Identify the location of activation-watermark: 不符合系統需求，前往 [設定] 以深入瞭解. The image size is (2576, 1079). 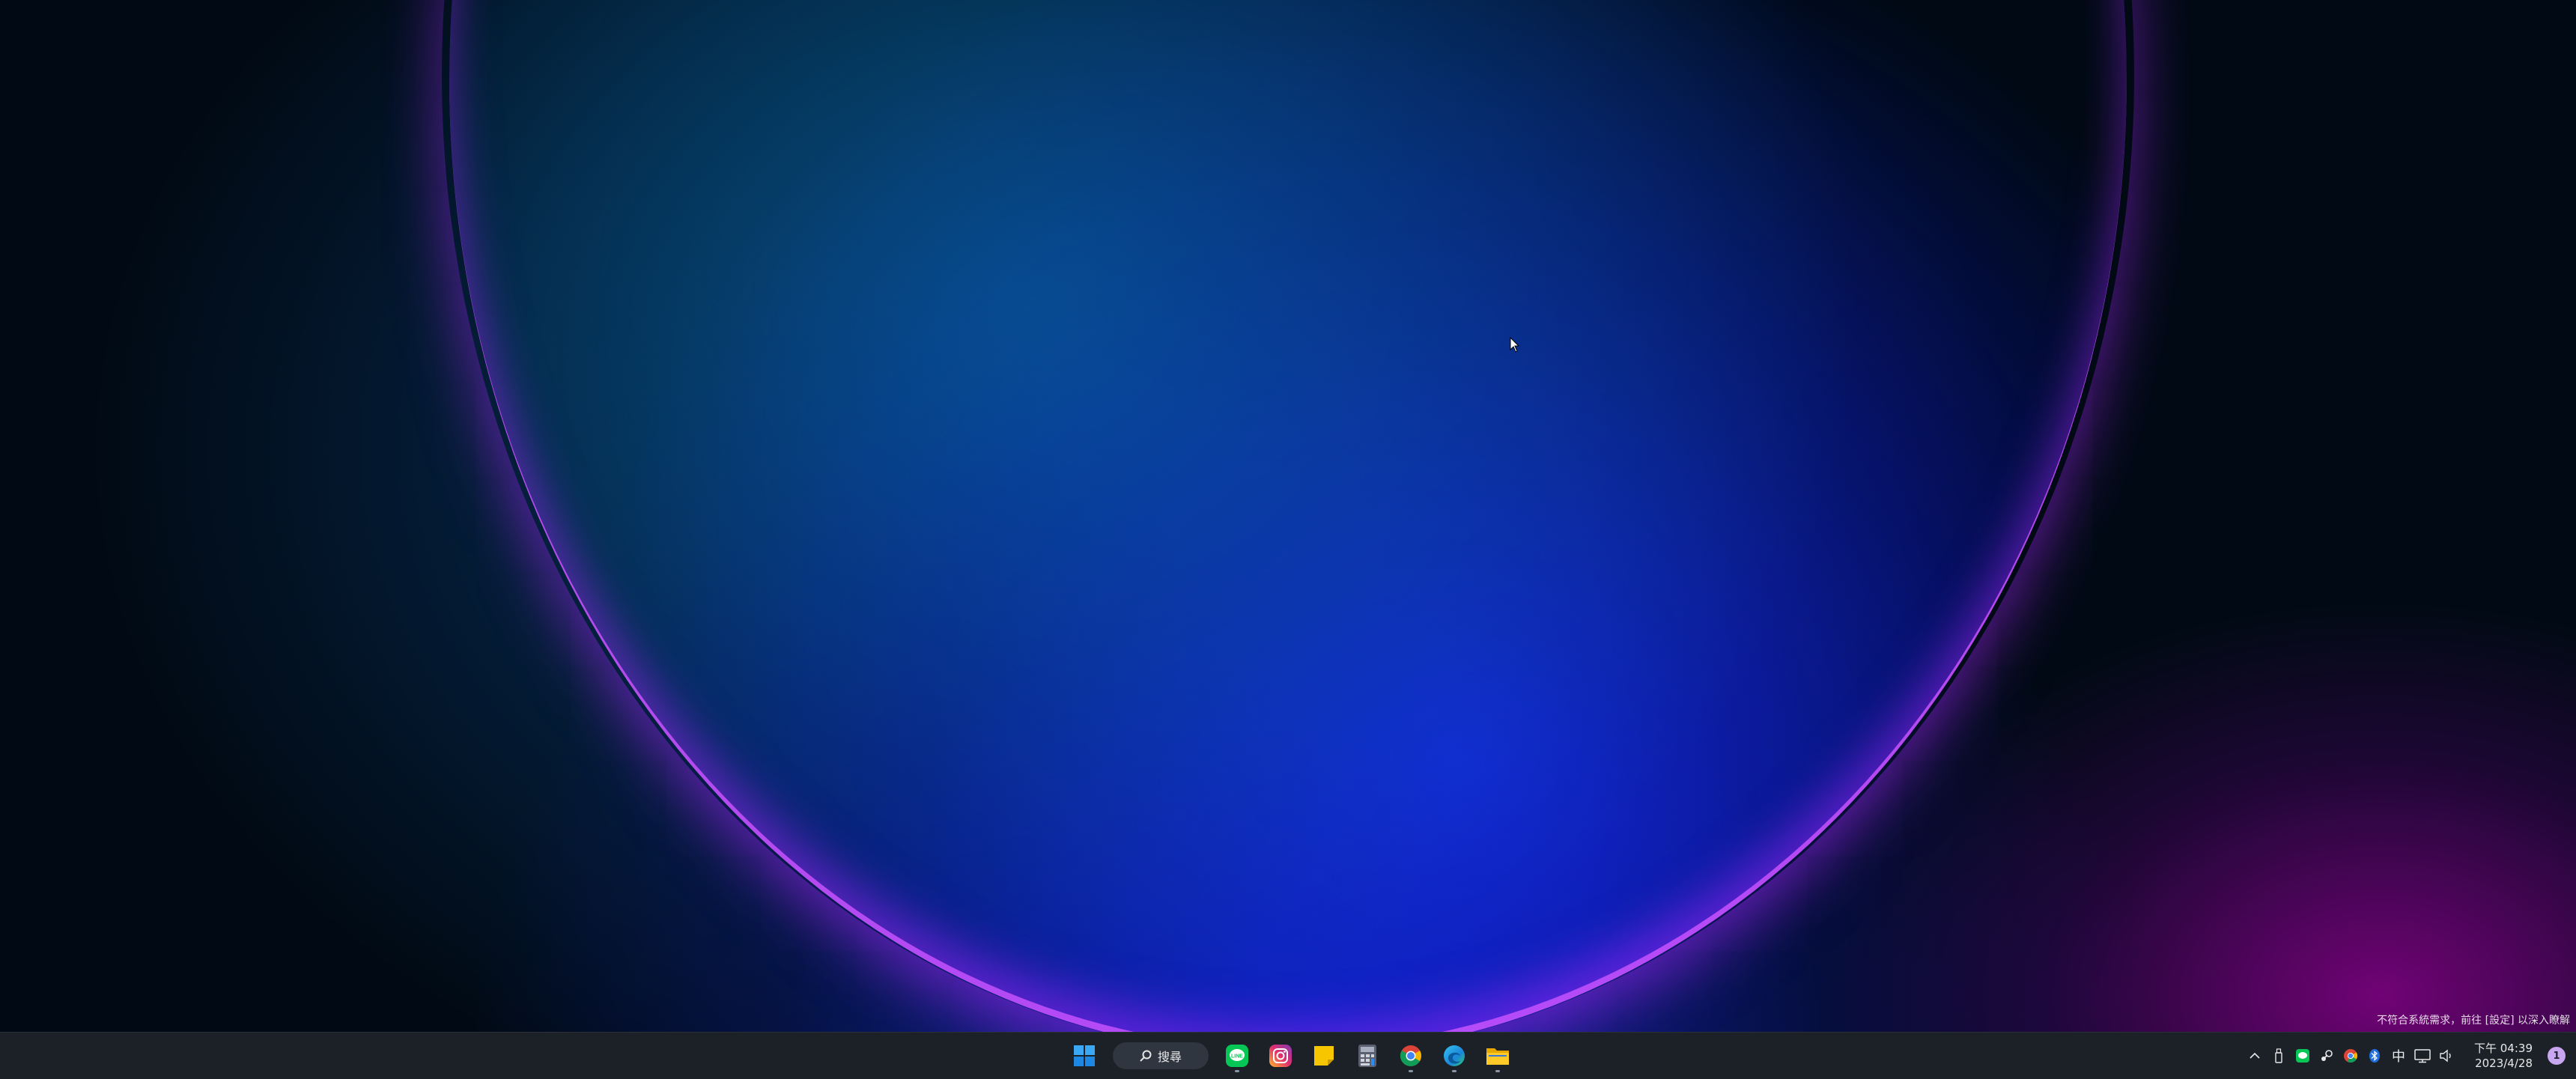
(2473, 1021).